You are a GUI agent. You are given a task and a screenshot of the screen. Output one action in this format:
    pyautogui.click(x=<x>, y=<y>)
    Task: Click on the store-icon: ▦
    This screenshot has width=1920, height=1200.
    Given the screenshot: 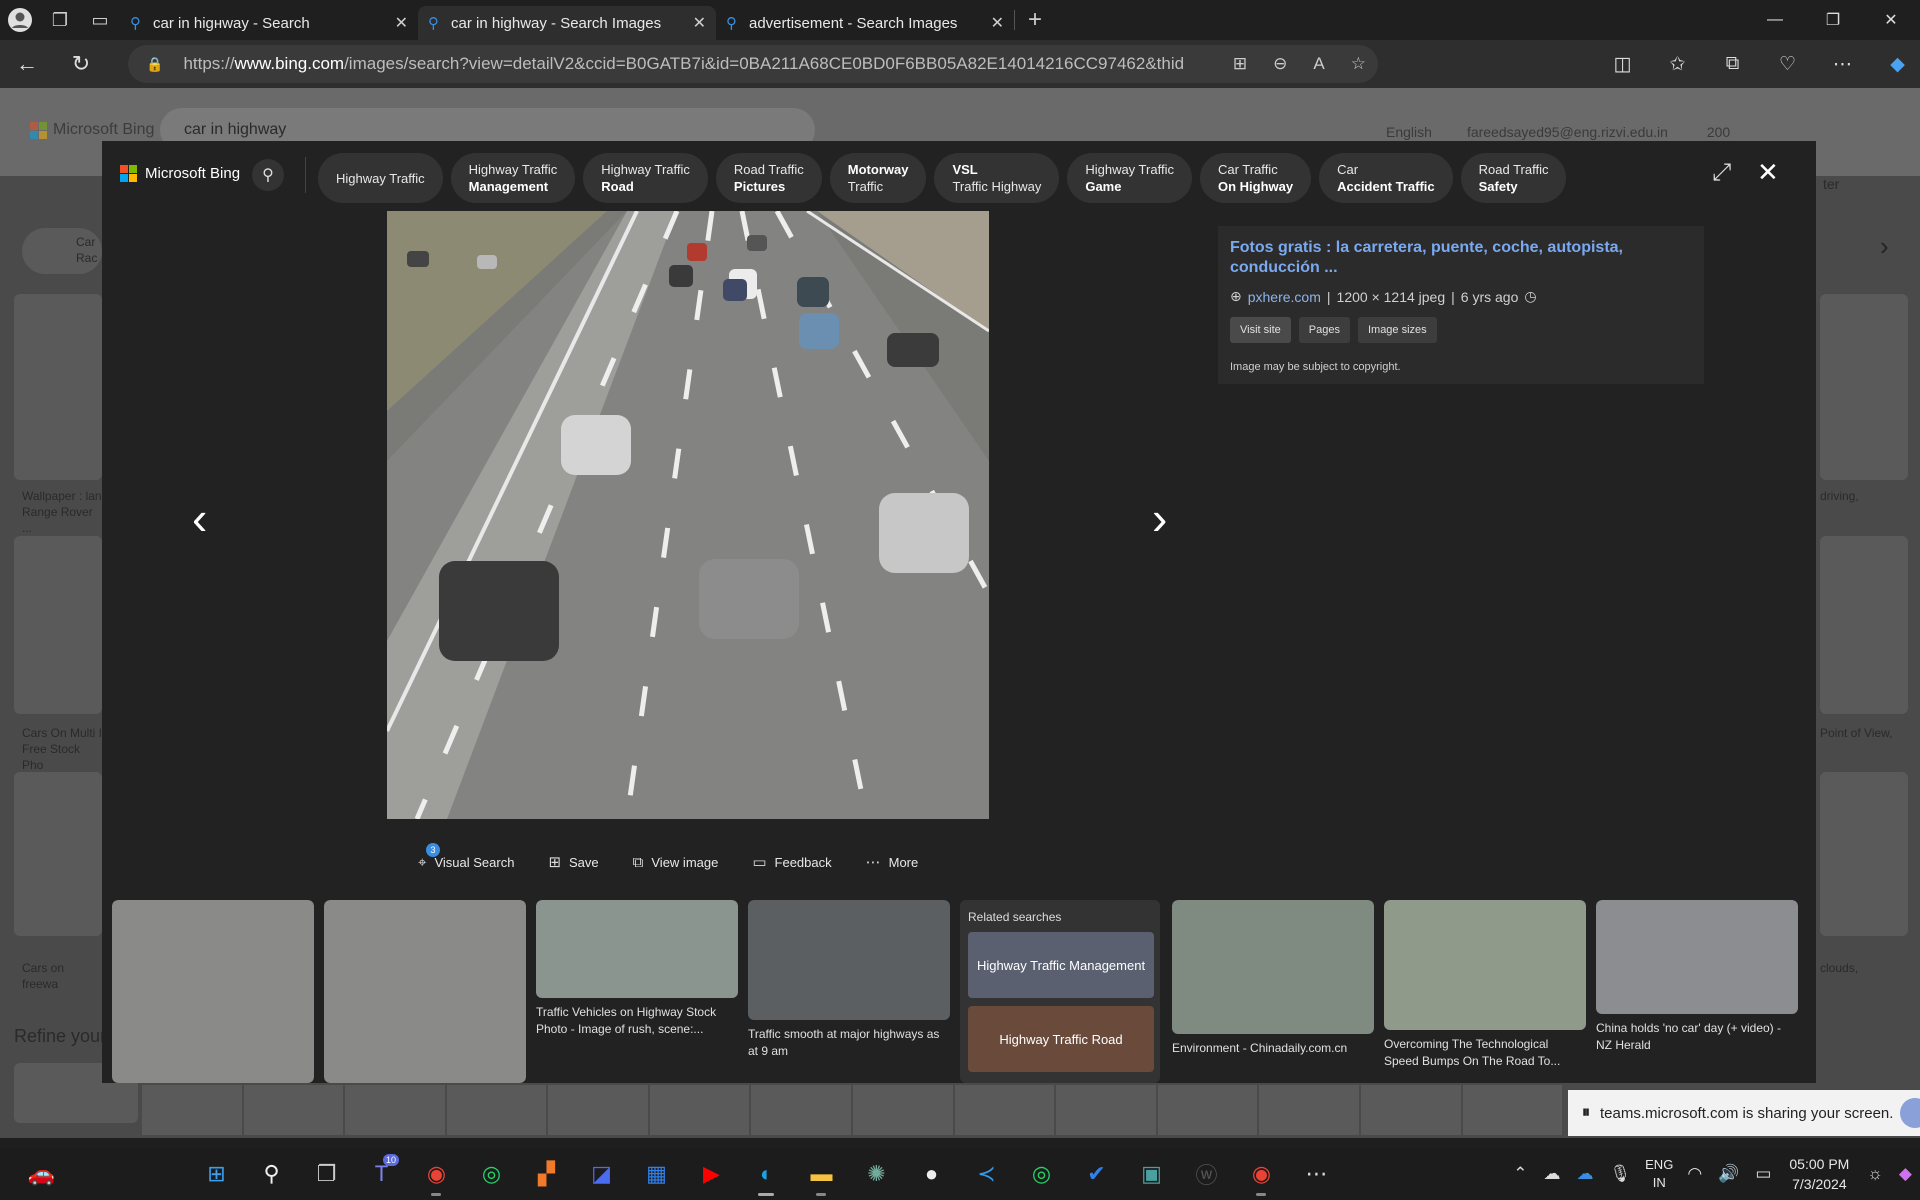 What is the action you would take?
    pyautogui.click(x=656, y=1174)
    